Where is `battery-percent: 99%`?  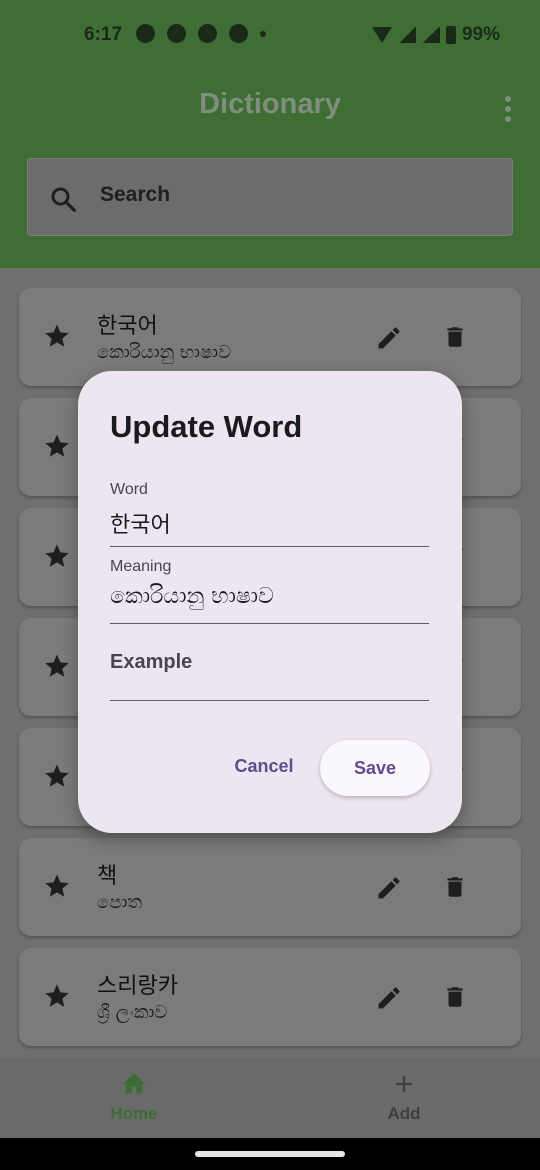 battery-percent: 99% is located at coordinates (480, 34).